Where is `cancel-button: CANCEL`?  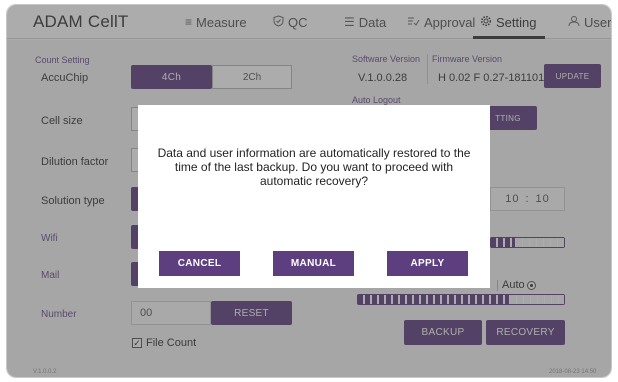
cancel-button: CANCEL is located at coordinates (199, 263).